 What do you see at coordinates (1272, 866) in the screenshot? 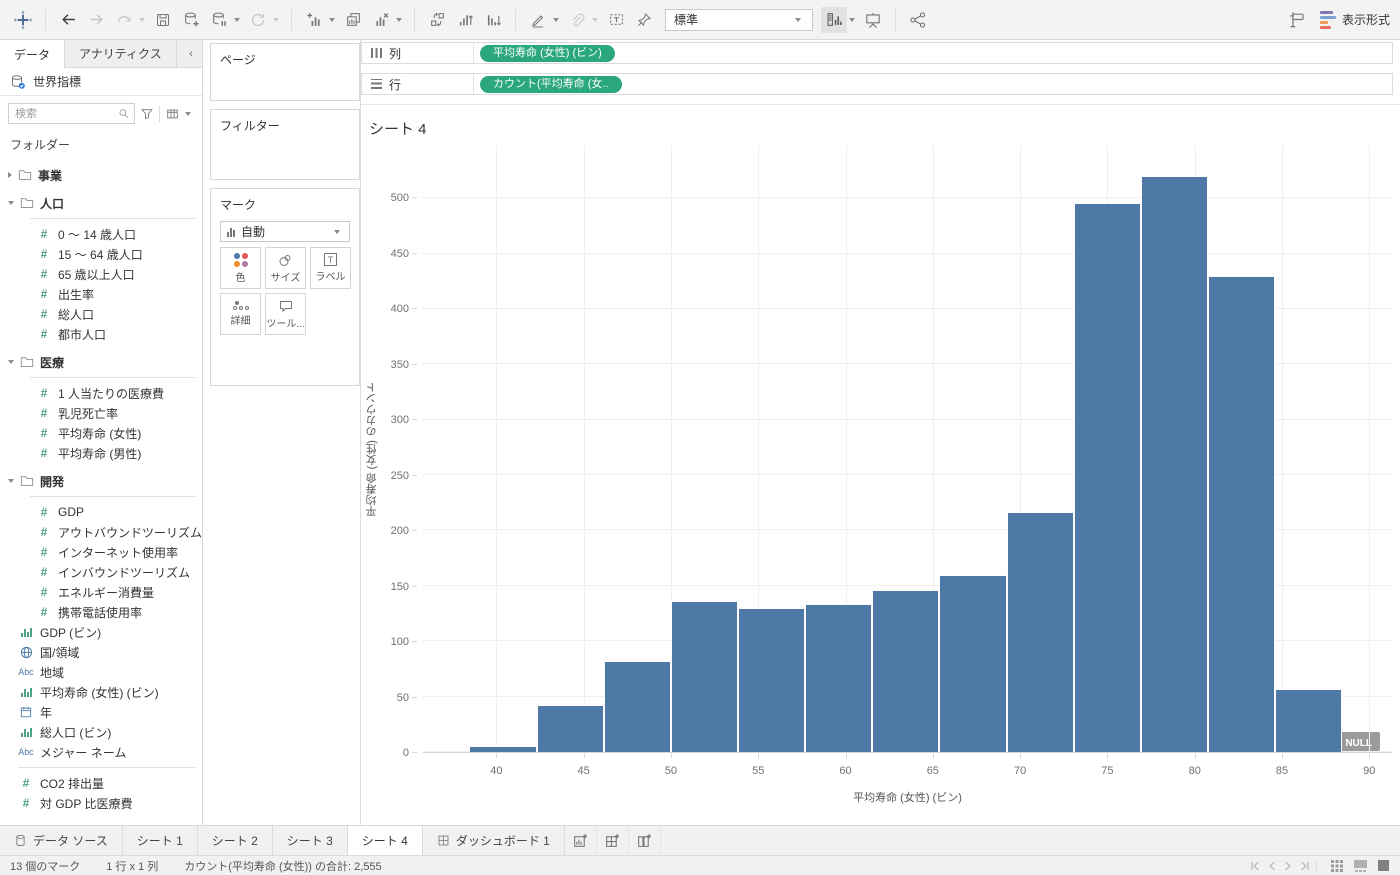
I see `prev-sheet-icon` at bounding box center [1272, 866].